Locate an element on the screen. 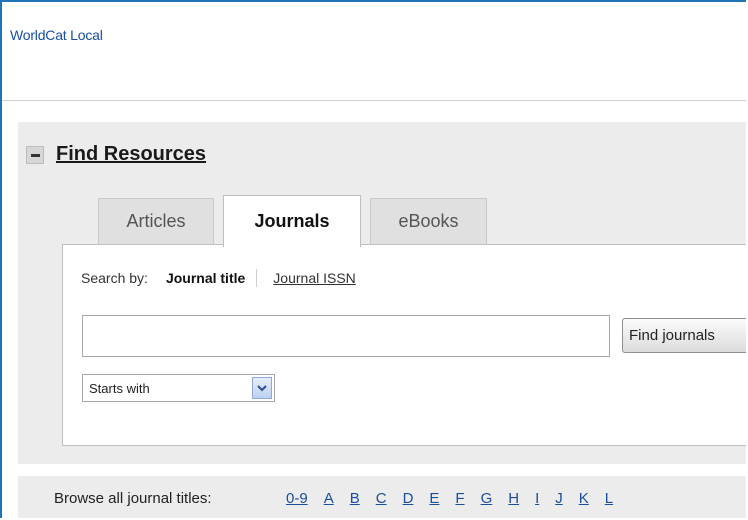 Image resolution: width=748 pixels, height=520 pixels. browse-link-f: F is located at coordinates (459, 498).